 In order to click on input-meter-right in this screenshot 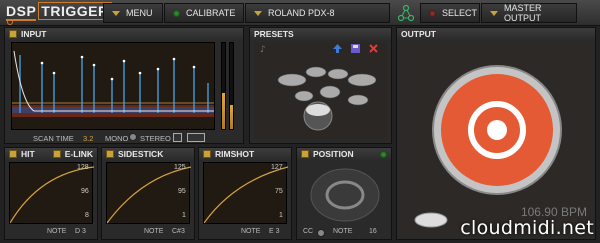, I will do `click(231, 86)`.